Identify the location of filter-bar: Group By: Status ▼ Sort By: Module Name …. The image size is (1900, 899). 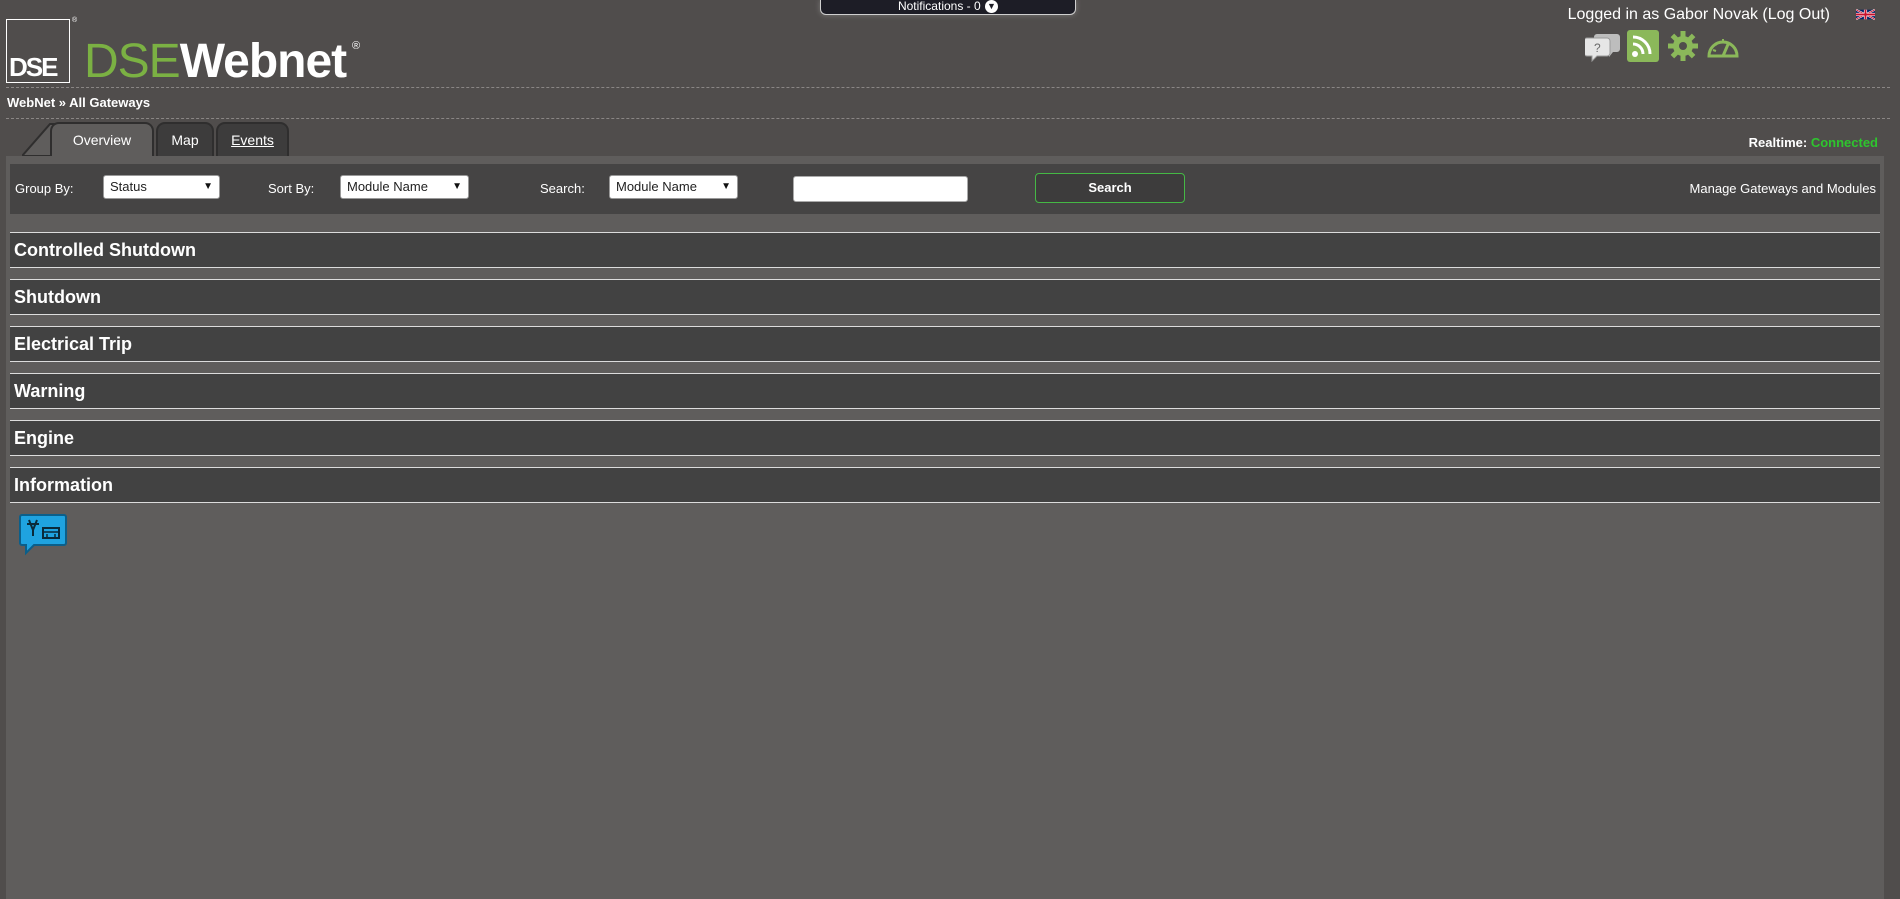
(945, 189).